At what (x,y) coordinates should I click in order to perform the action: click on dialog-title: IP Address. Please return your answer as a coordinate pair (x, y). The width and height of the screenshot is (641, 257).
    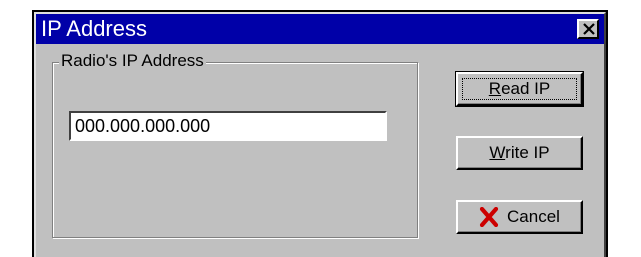
    Looking at the image, I should click on (94, 28).